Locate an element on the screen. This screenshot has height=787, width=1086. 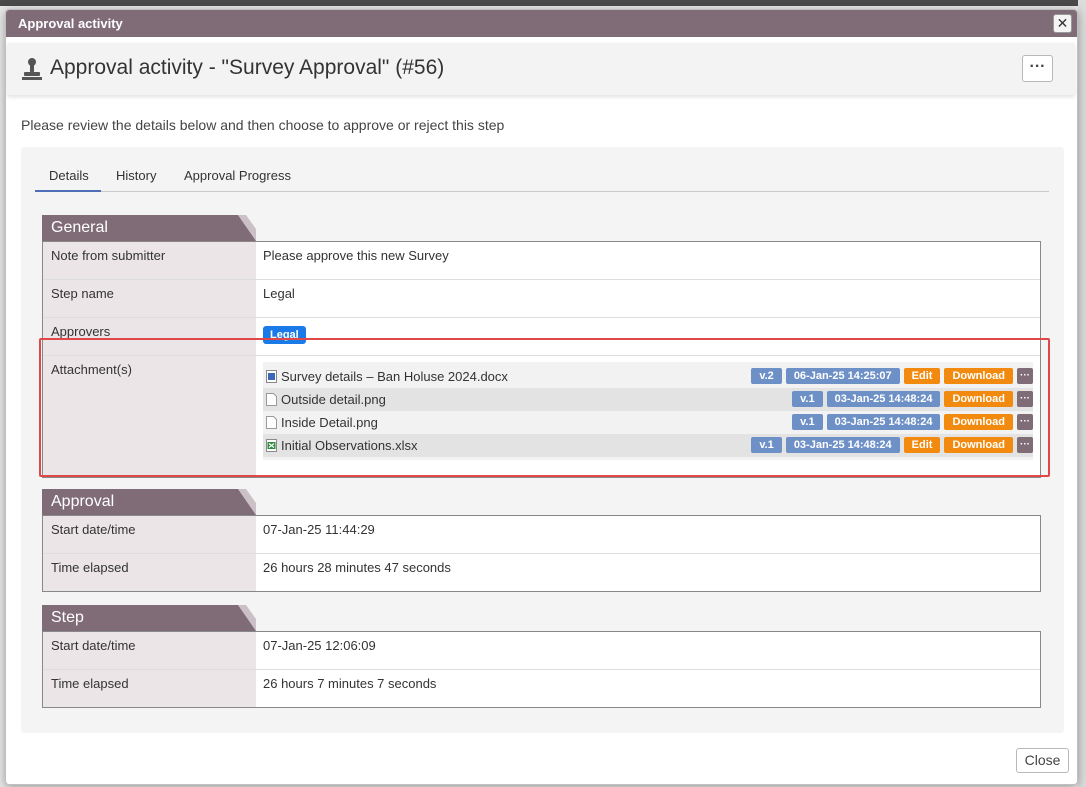
step-name-value: Legal is located at coordinates (279, 293).